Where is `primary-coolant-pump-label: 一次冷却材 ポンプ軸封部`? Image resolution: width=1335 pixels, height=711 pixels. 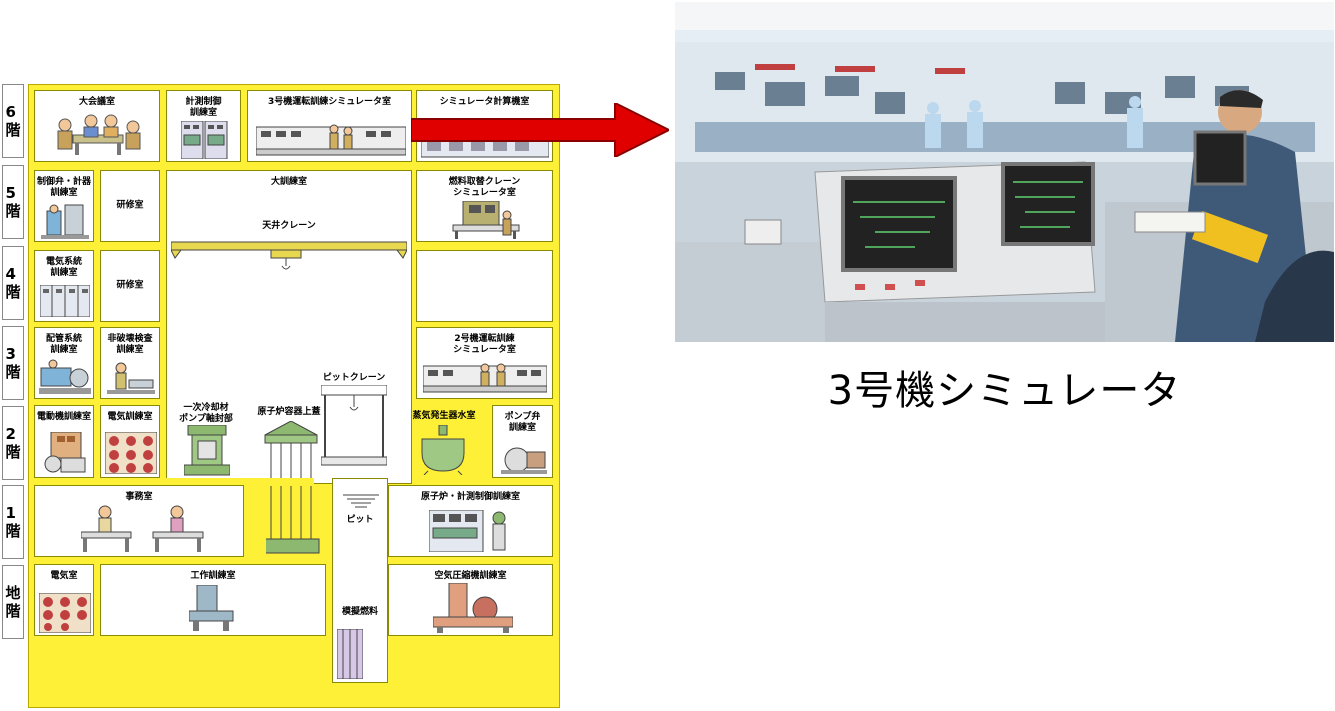
primary-coolant-pump-label: 一次冷却材 ポンプ軸封部 is located at coordinates (206, 413).